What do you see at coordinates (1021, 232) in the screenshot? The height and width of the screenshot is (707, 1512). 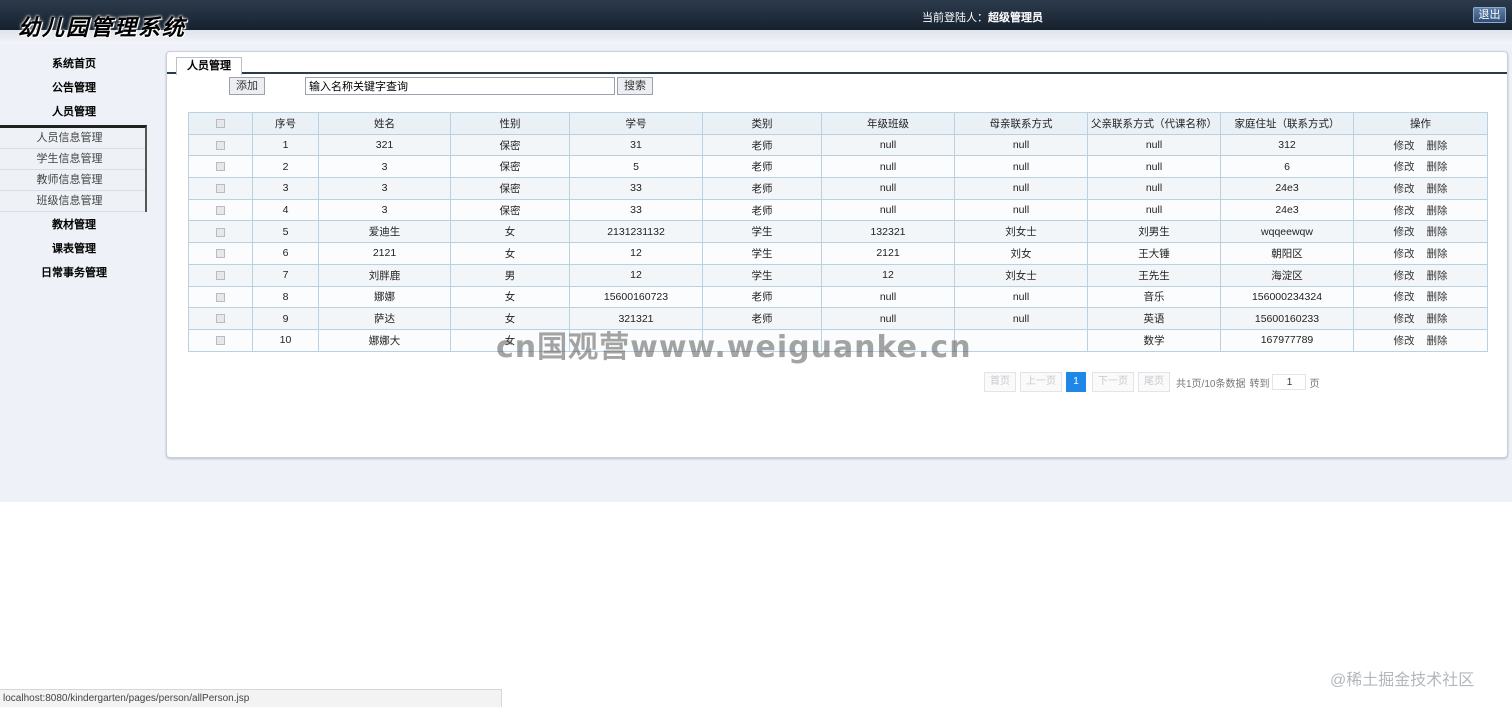 I see `table-cell: 刘女士` at bounding box center [1021, 232].